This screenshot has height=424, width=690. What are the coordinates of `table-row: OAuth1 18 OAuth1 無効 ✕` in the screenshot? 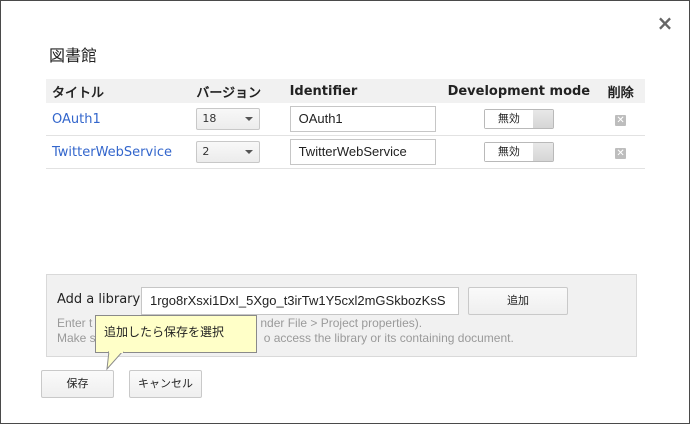 It's located at (345, 119).